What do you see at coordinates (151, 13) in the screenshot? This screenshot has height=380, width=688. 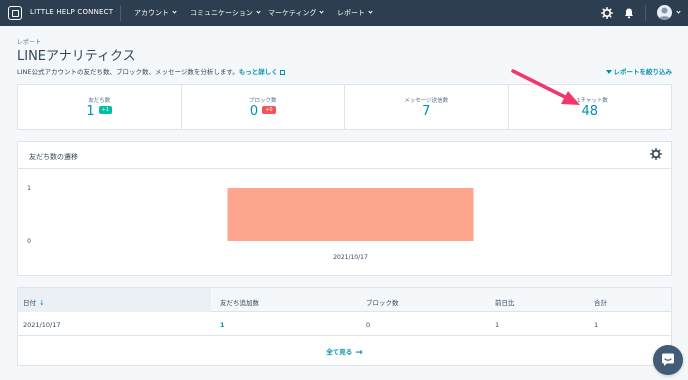 I see `nav-item-label: アカウント` at bounding box center [151, 13].